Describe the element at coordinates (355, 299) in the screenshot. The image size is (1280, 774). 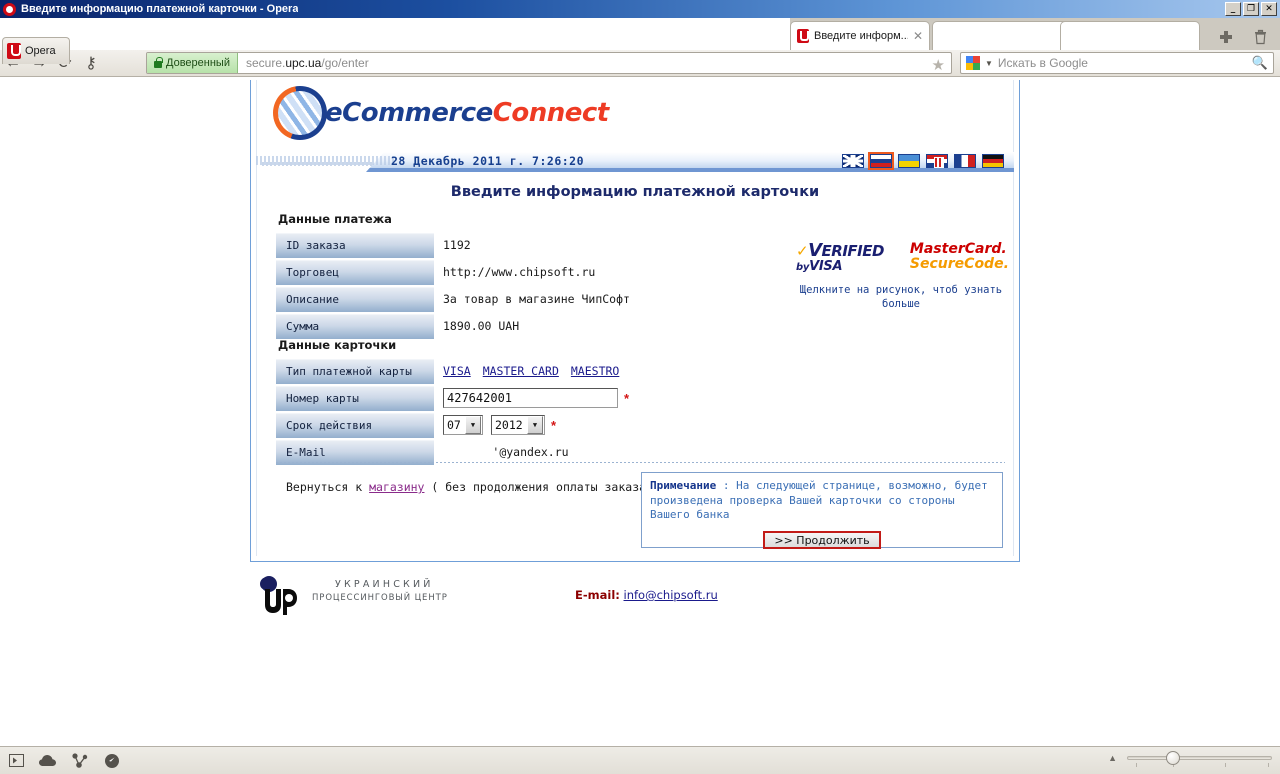
I see `label-description: Описание` at that location.